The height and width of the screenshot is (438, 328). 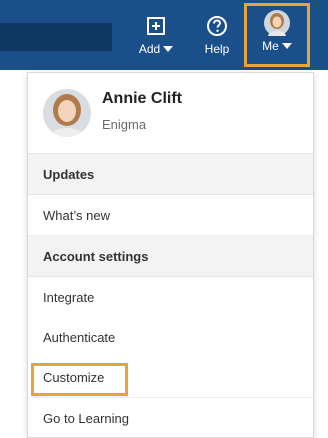 What do you see at coordinates (170, 417) in the screenshot?
I see `menu-item-go-to-learning: Go to Learning` at bounding box center [170, 417].